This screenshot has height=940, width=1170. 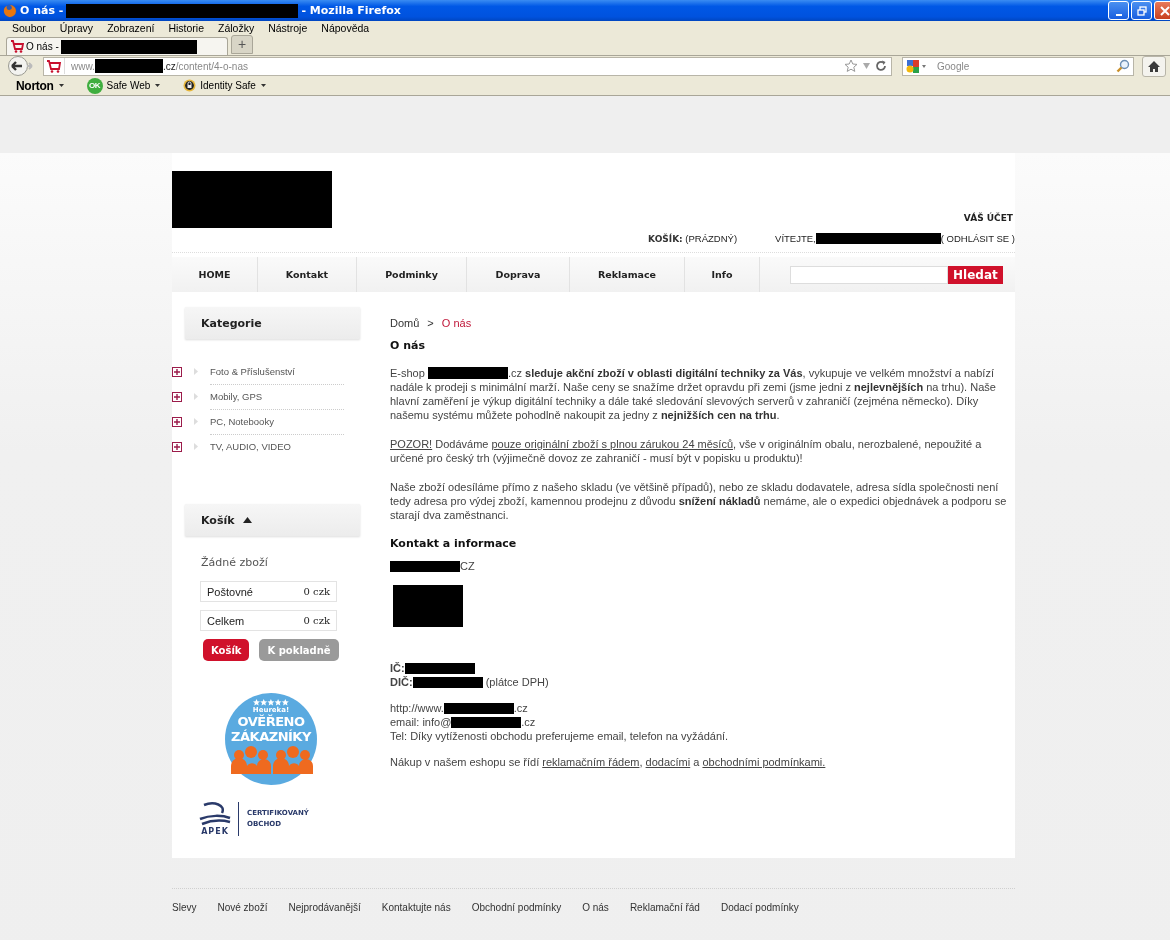 I want to click on footer-link: Kontaktujte nás, so click(x=416, y=907).